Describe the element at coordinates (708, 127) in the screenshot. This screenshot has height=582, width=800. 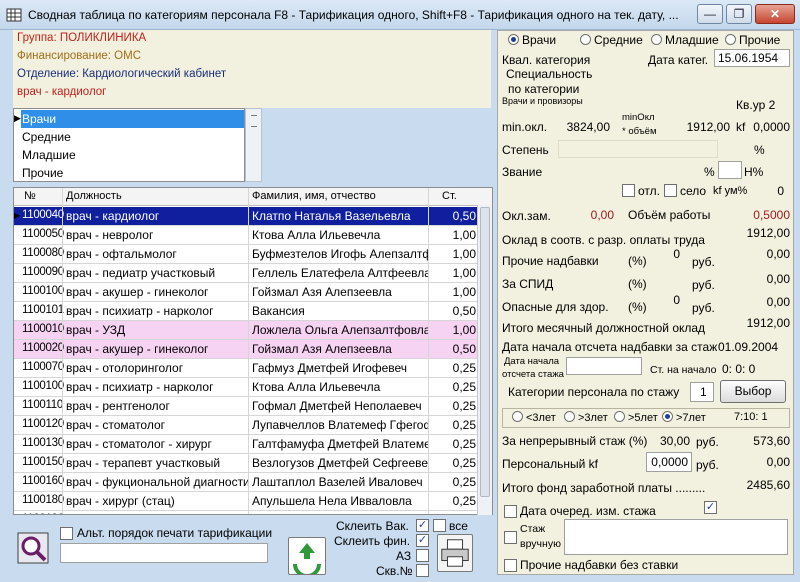
I see `min-okl-vol-value: 1912,00` at that location.